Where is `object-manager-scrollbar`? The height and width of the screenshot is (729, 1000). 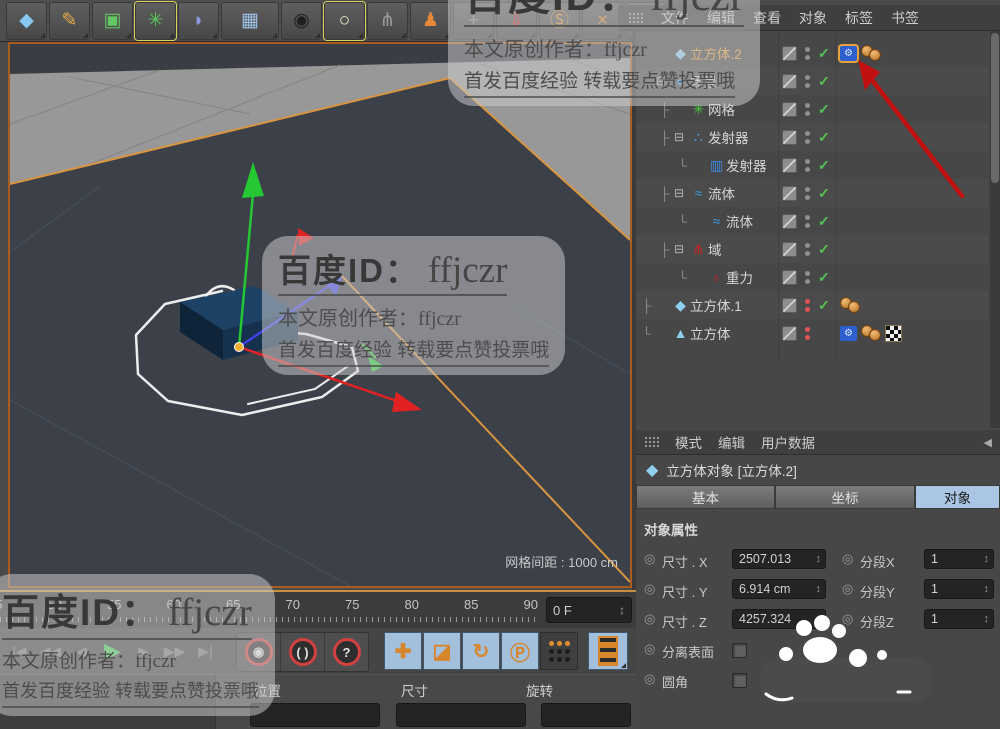 object-manager-scrollbar is located at coordinates (995, 229).